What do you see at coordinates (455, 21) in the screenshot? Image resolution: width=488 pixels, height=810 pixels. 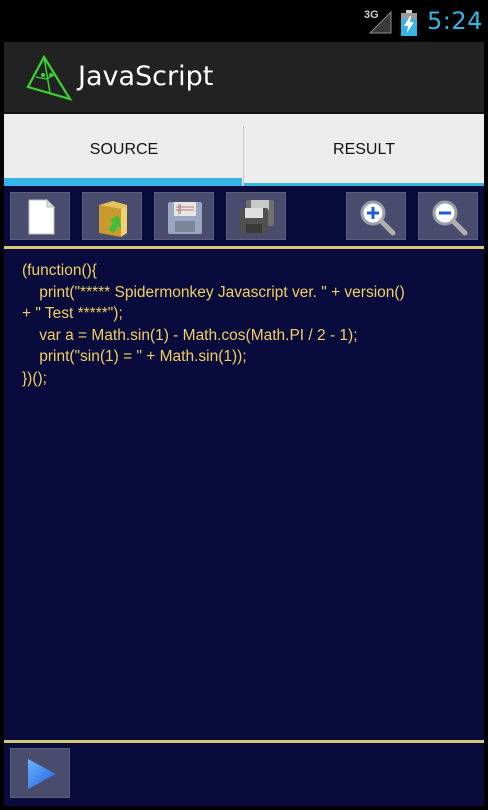 I see `clock: 5:24` at bounding box center [455, 21].